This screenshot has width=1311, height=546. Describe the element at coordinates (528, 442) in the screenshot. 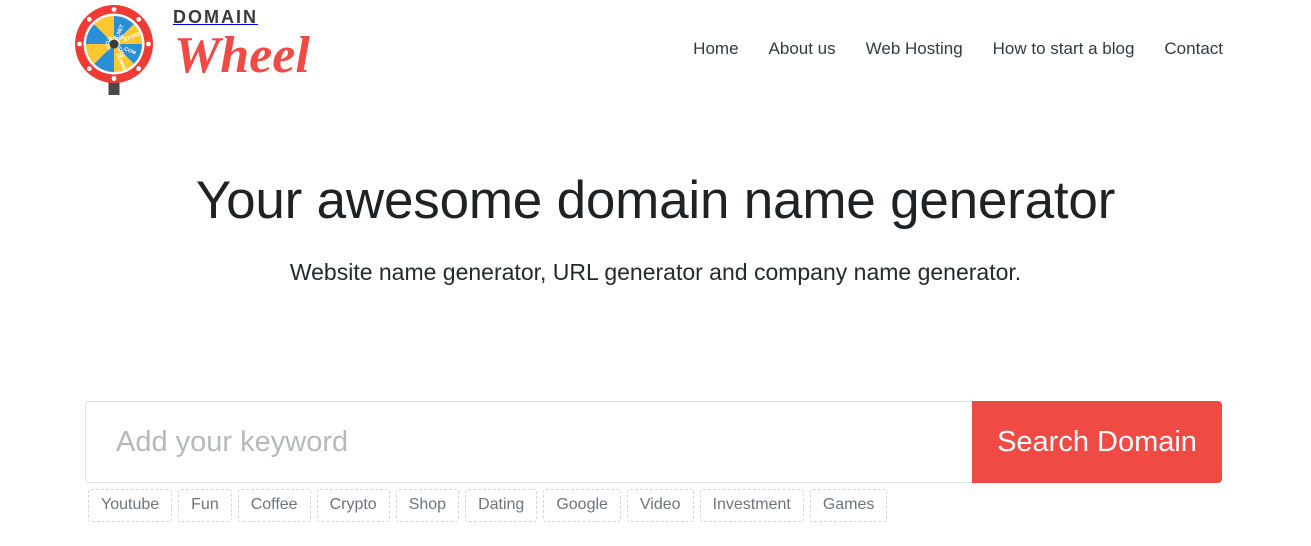

I see `keyword-search-input` at that location.